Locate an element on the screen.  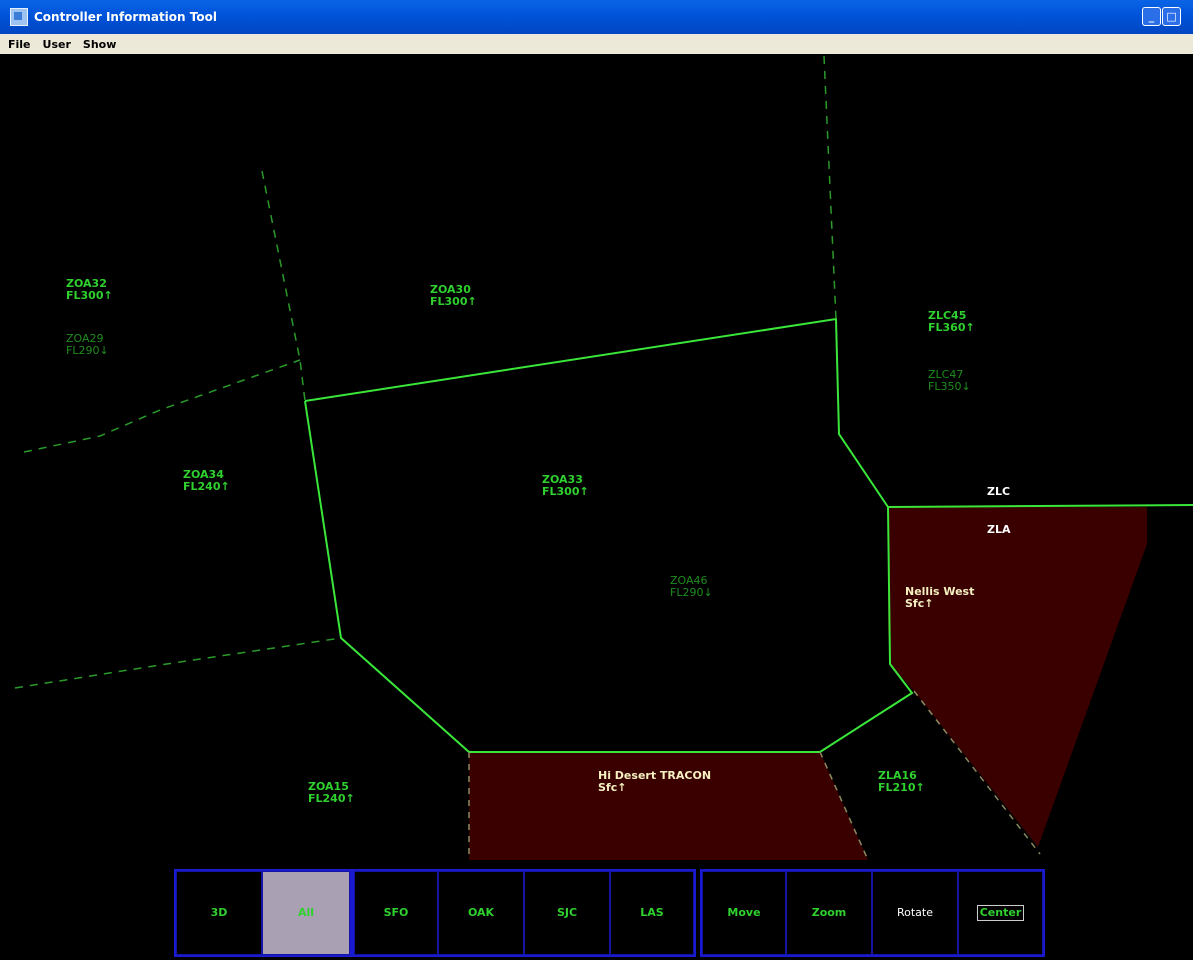
sector-label-nellis-west: Nellis West Sfc↑ is located at coordinates (939, 598).